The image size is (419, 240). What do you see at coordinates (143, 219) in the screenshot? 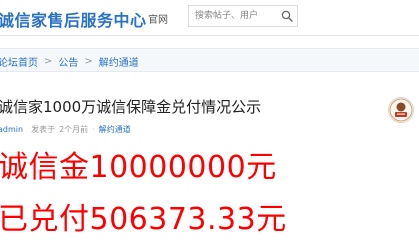
I see `paid-amount-text: 已兑付506373.33元` at bounding box center [143, 219].